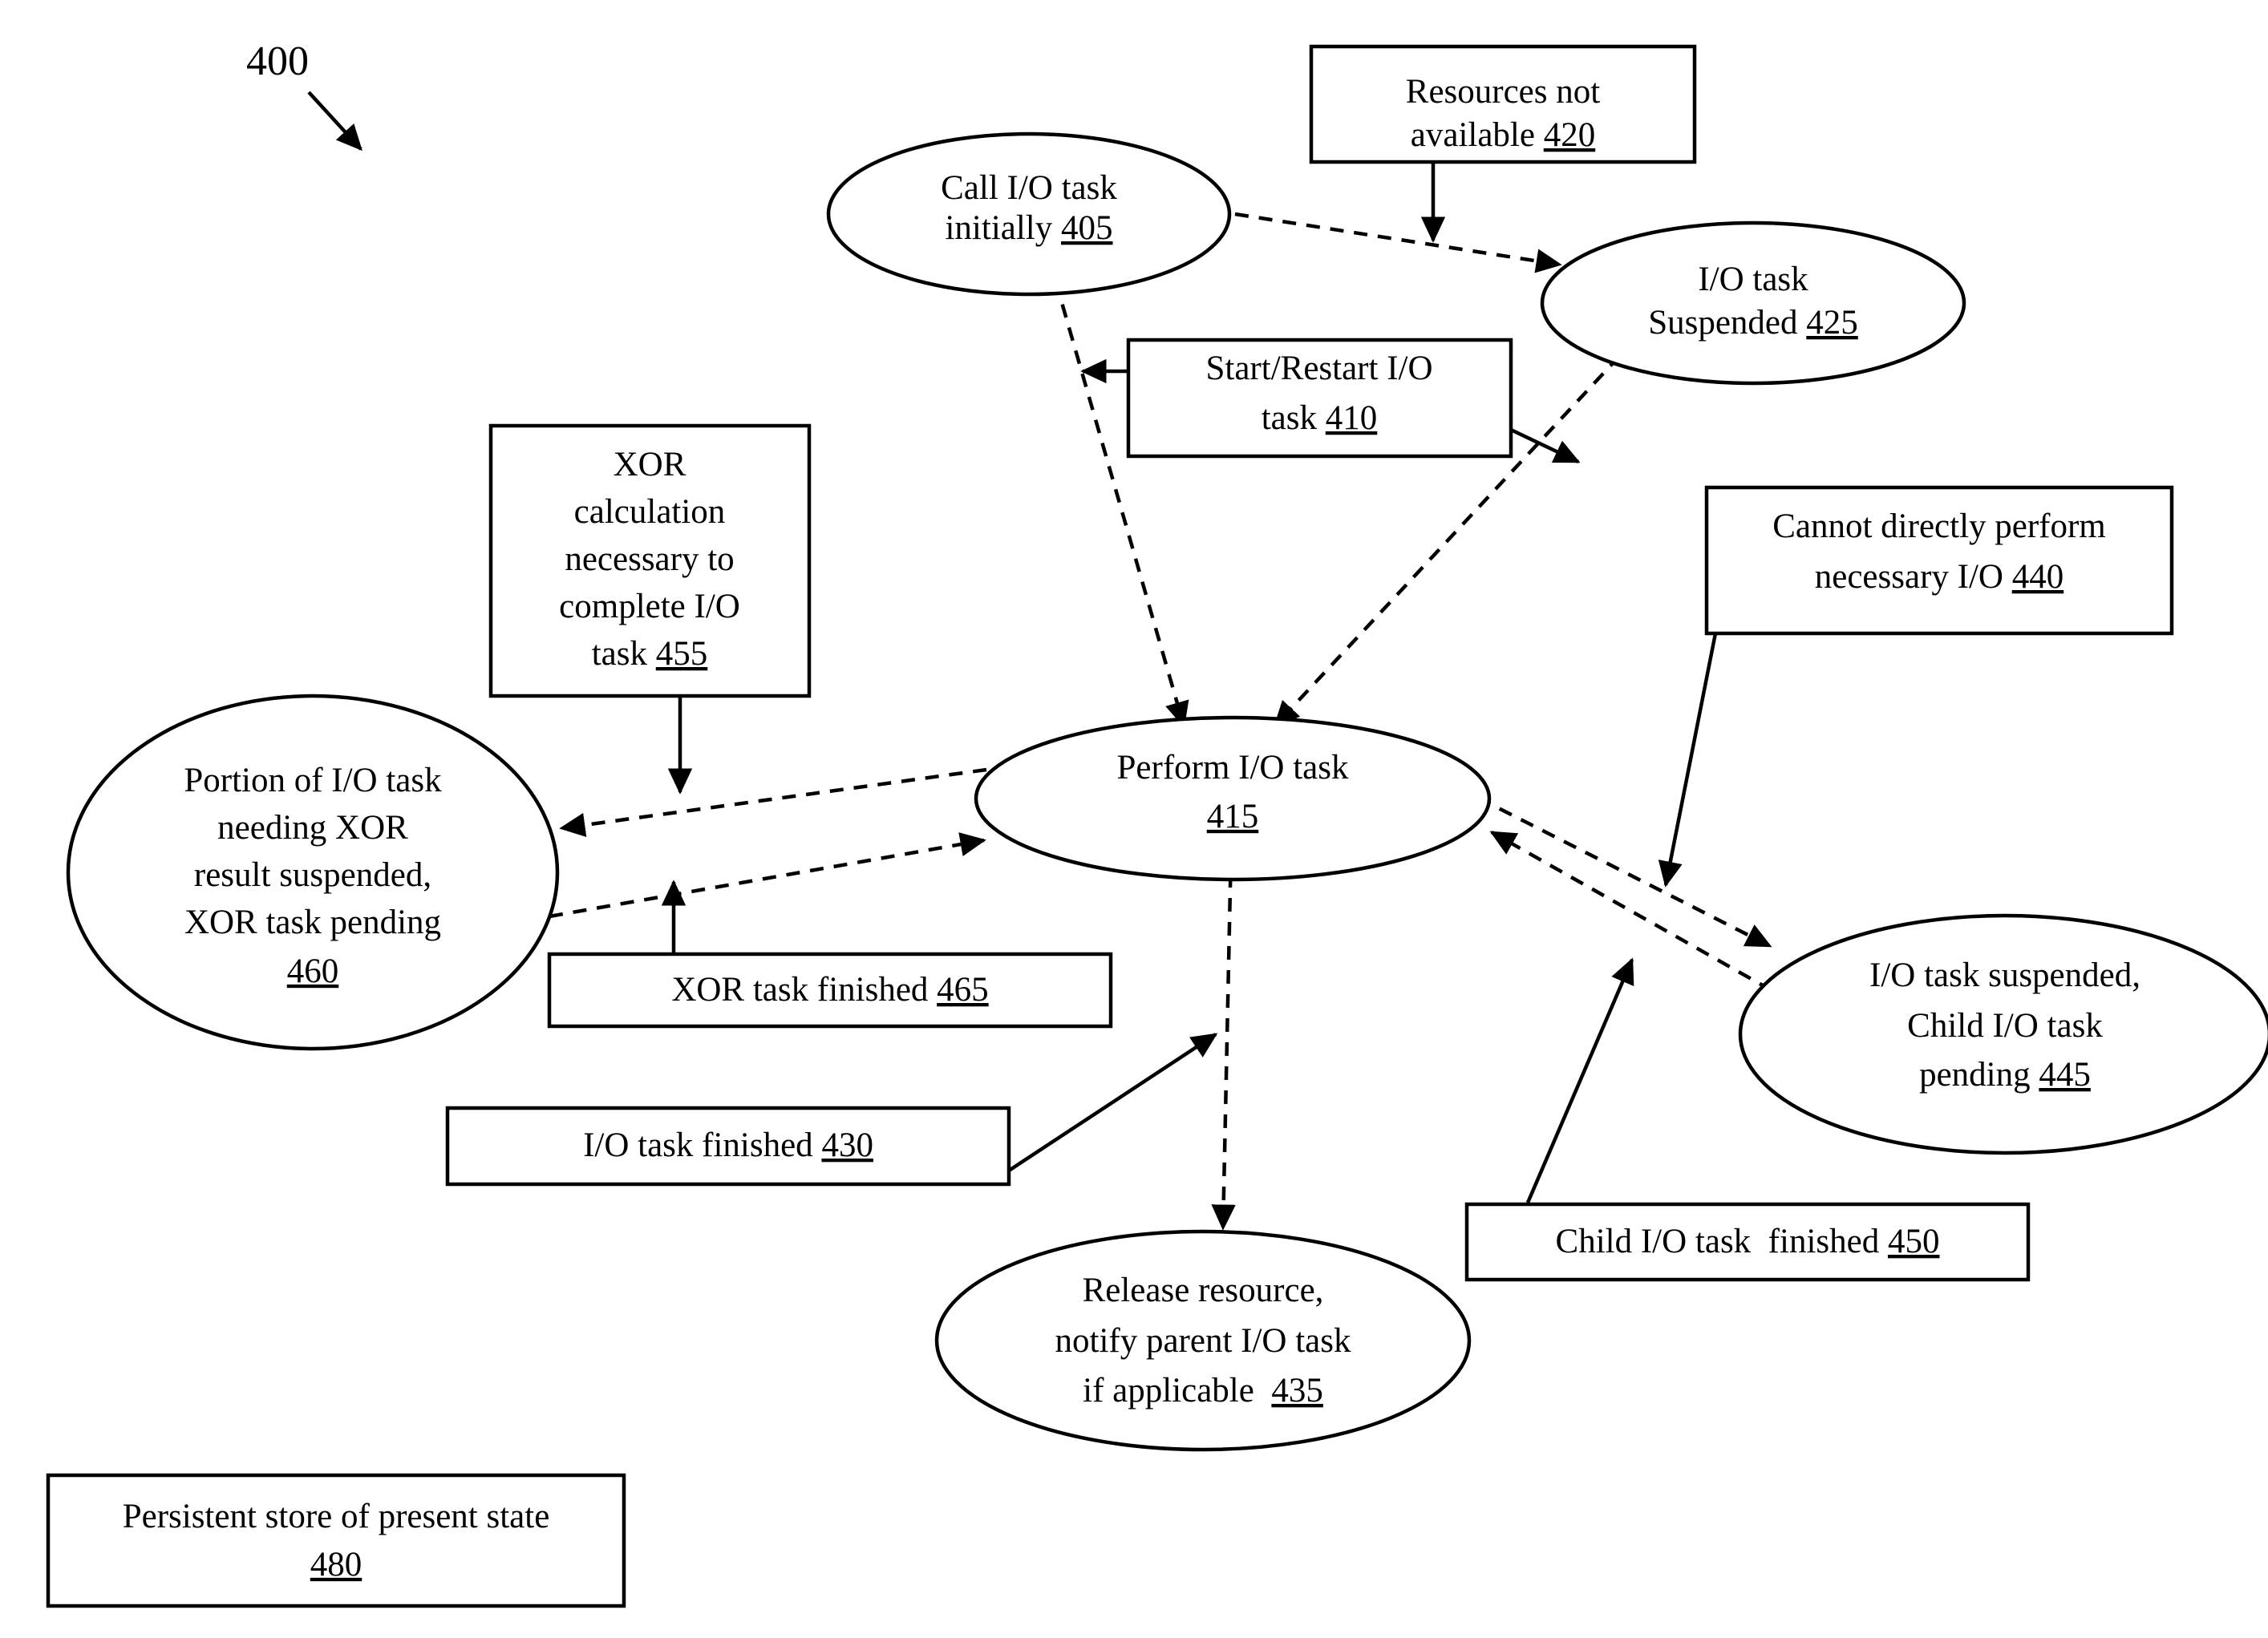 This screenshot has height=1638, width=2268. I want to click on node-460-line2: needing XOR, so click(313, 828).